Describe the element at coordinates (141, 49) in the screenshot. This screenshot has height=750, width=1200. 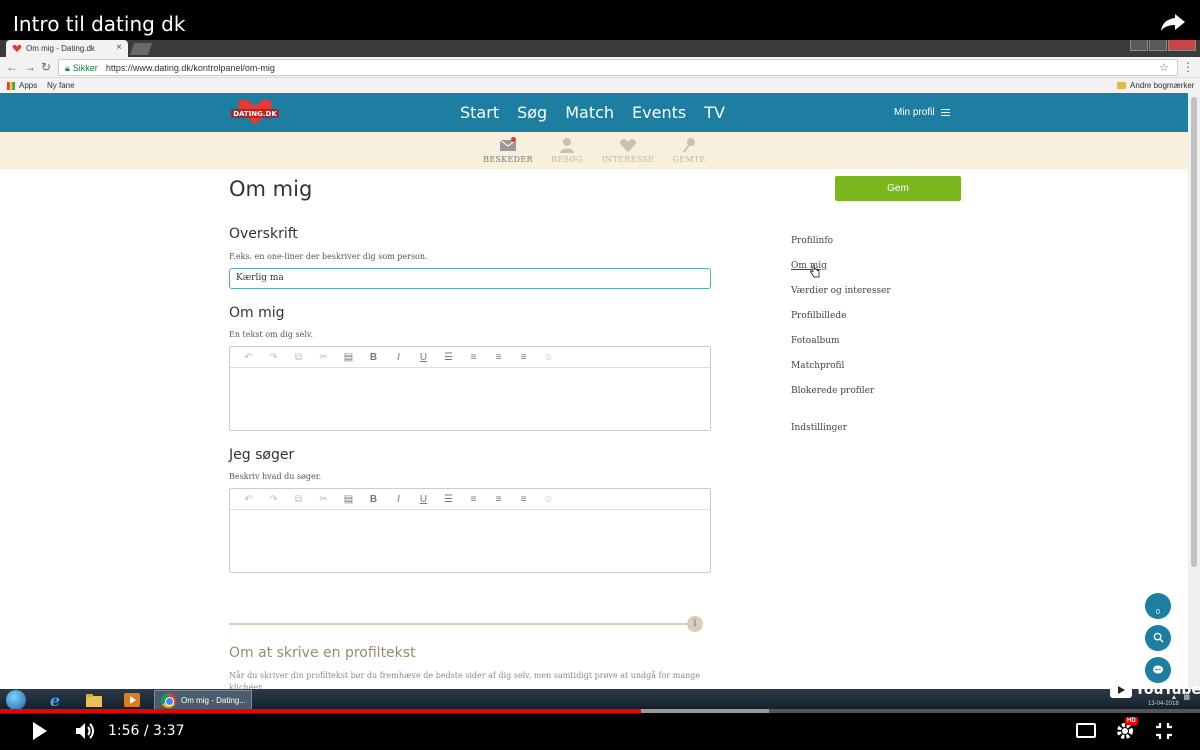
I see `new-tab-button` at that location.